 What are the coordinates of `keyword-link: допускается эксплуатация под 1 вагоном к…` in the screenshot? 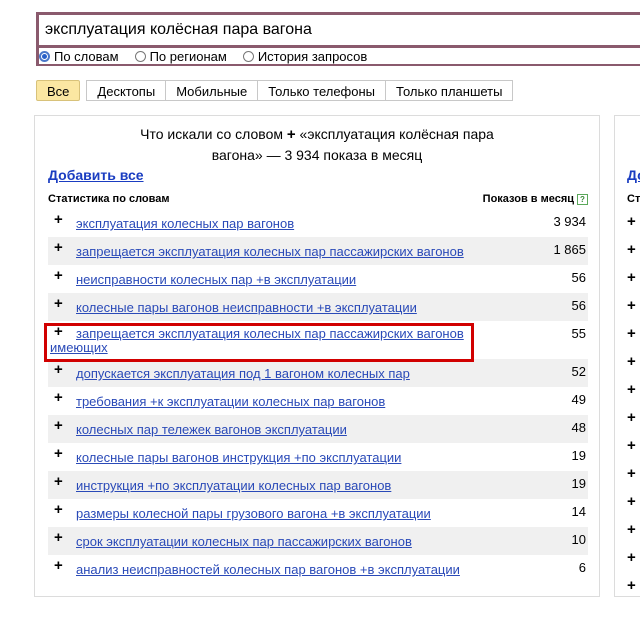 It's located at (286, 374).